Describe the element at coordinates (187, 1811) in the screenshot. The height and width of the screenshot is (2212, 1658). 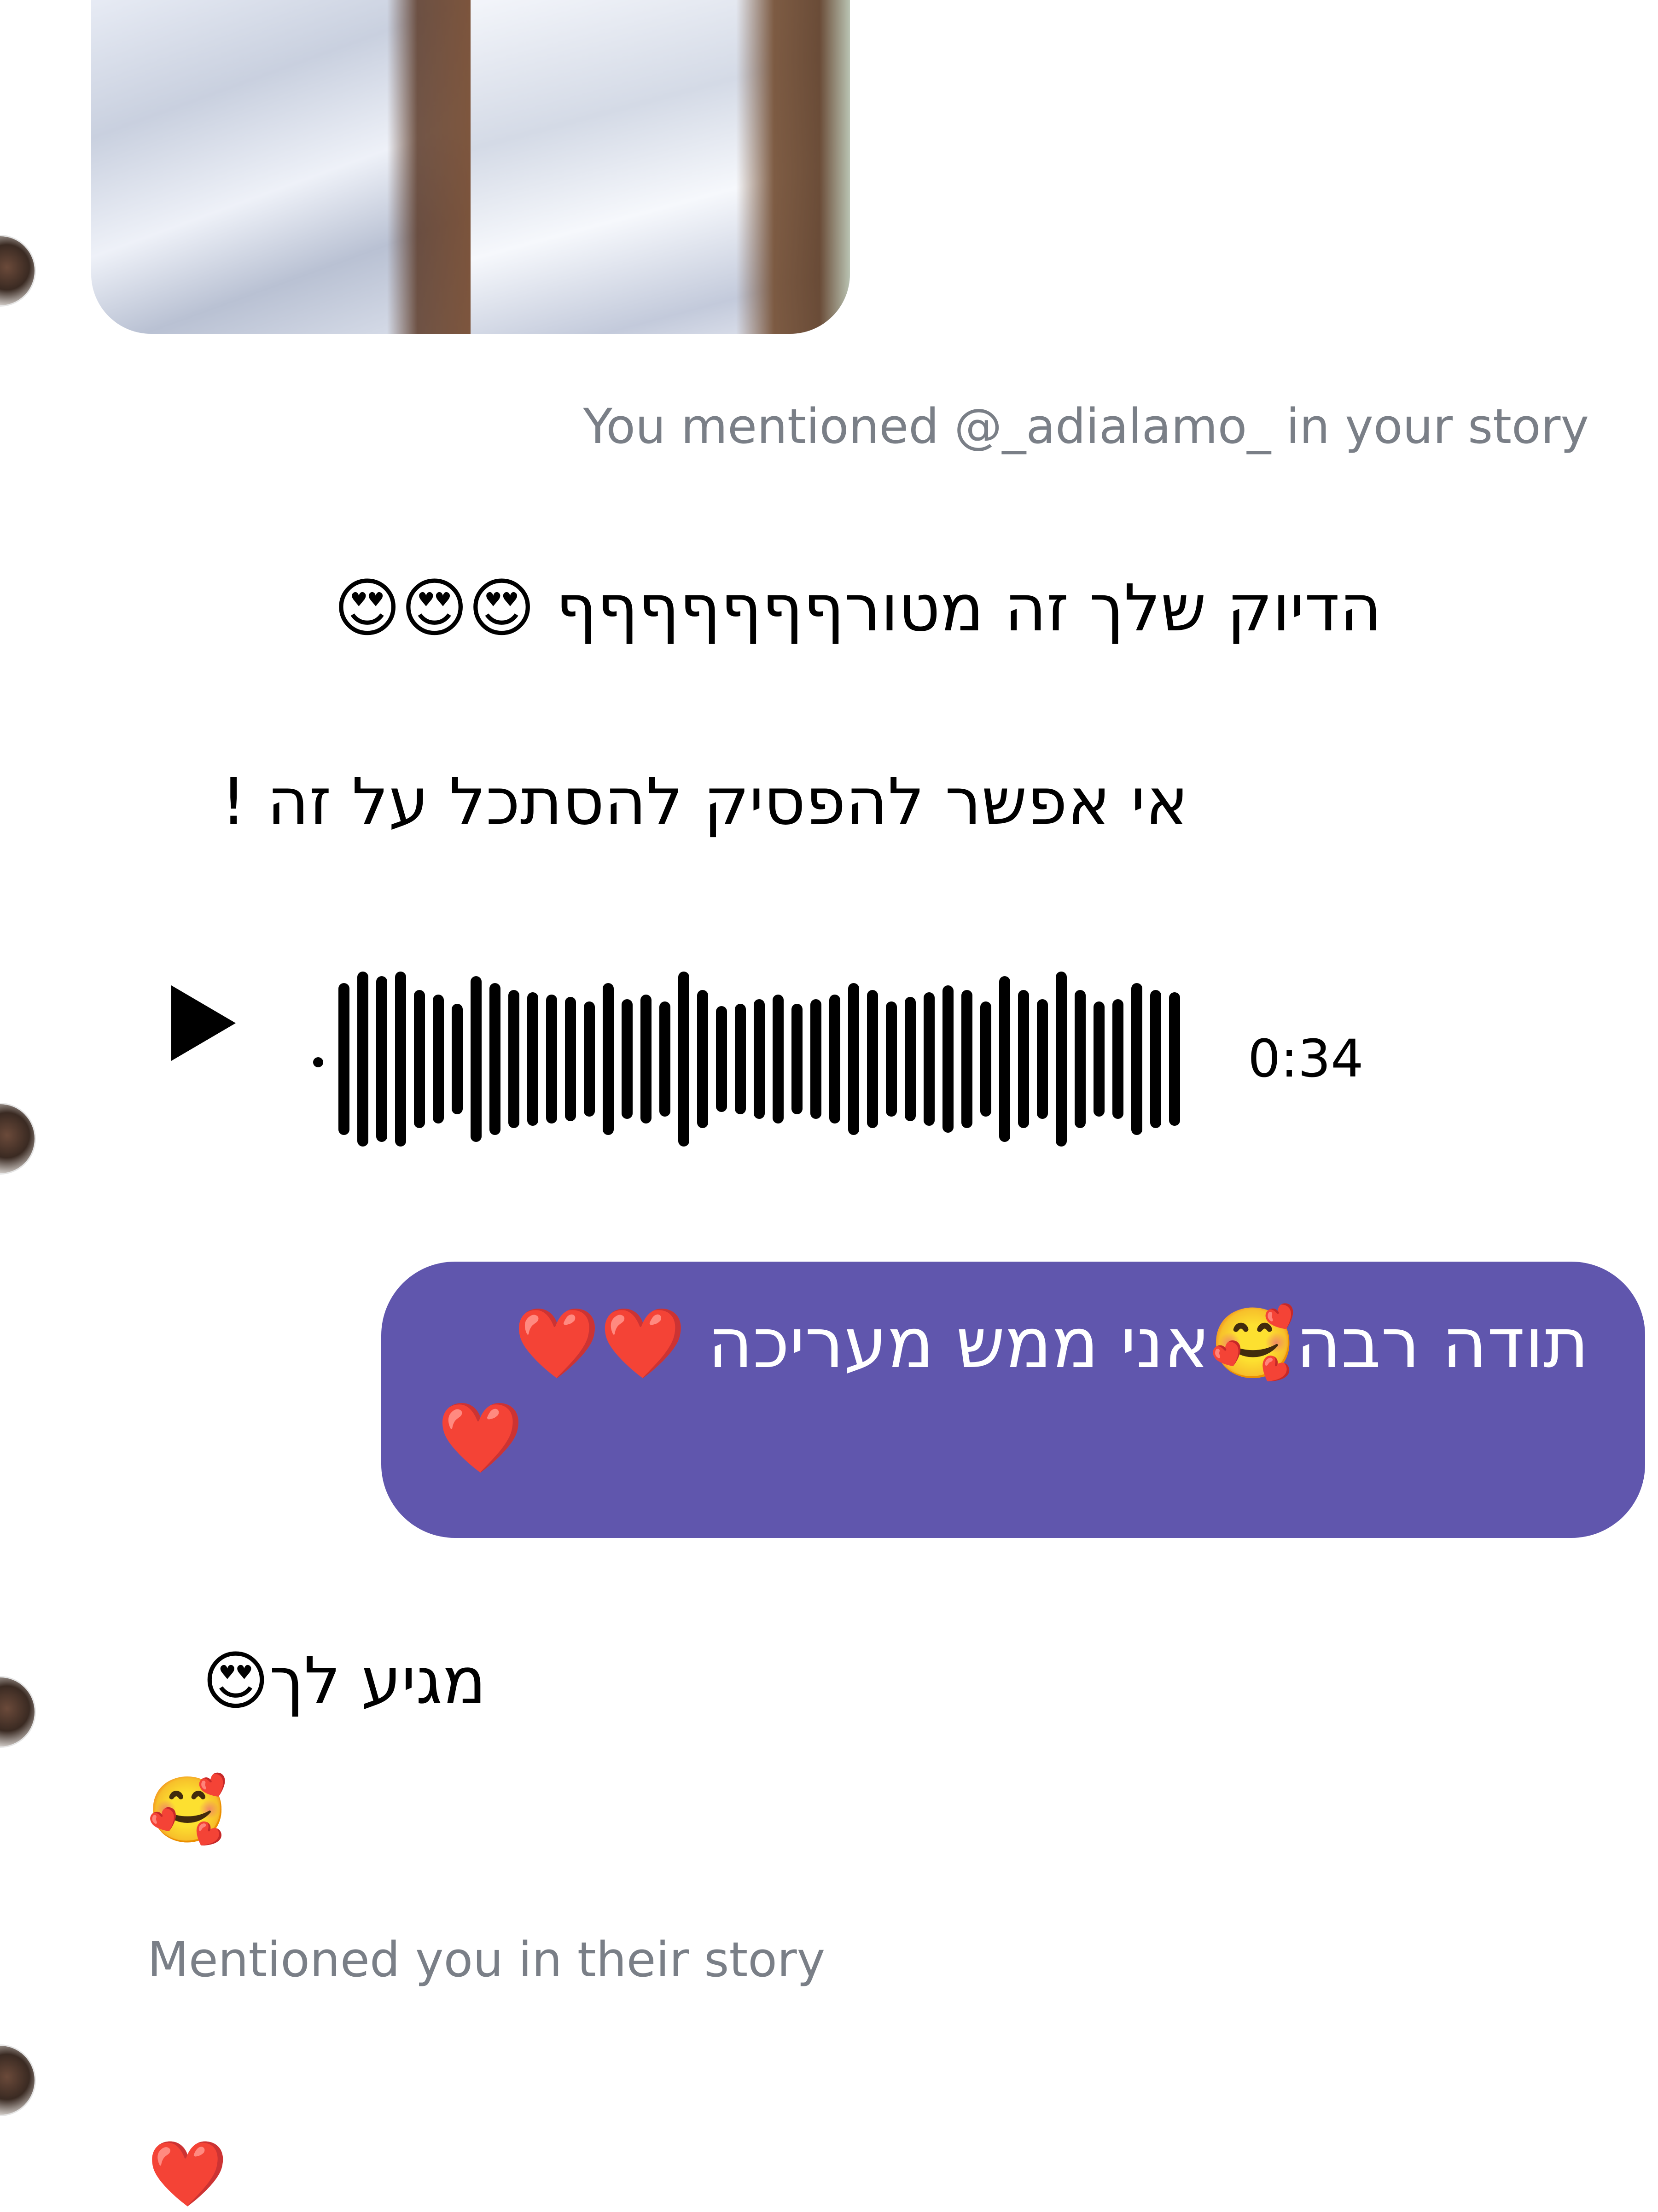
I see `incoming-emoji-message: 🥰` at that location.